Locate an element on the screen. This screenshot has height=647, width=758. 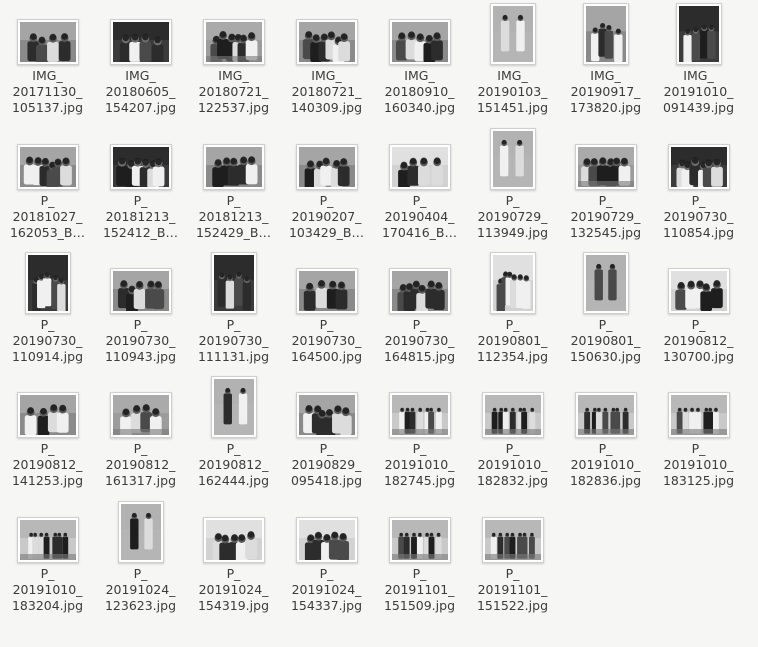
file-icon: P_ 20190812_ 162444.jpg is located at coordinates (233, 434).